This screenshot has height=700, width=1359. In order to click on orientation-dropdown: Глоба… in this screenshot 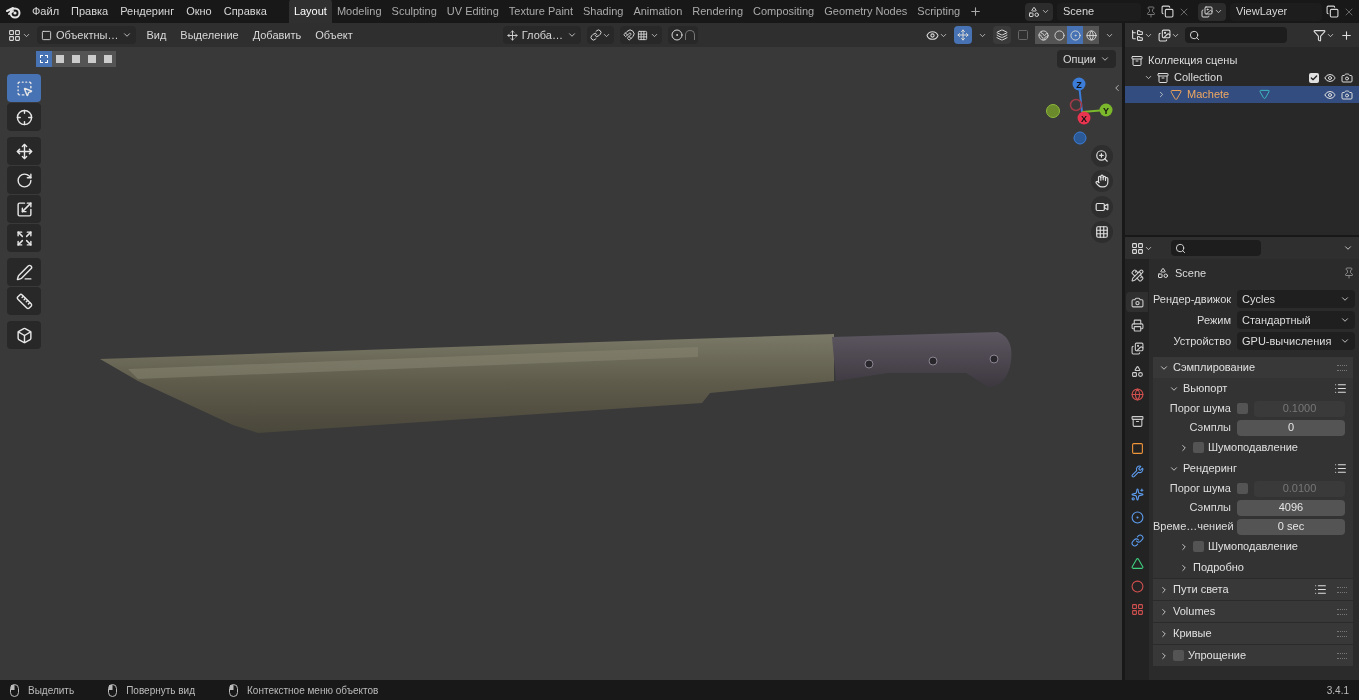, I will do `click(541, 35)`.